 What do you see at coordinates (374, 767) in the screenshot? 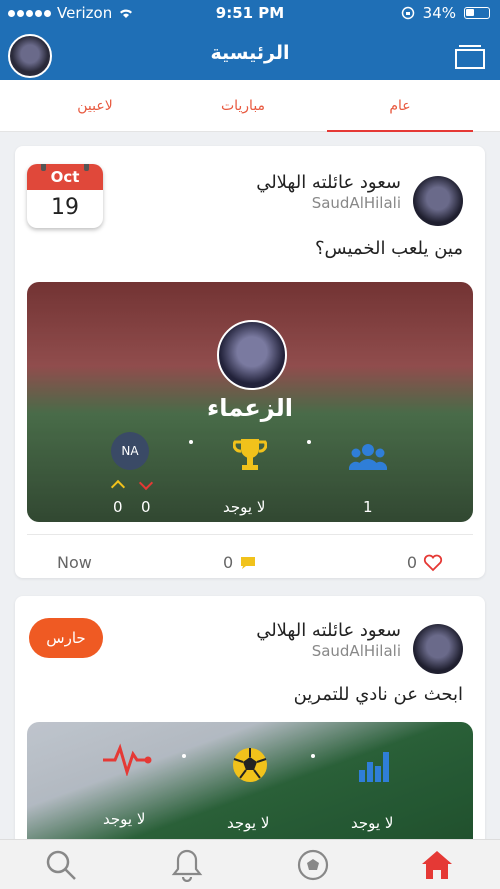
I see `stats-icon` at bounding box center [374, 767].